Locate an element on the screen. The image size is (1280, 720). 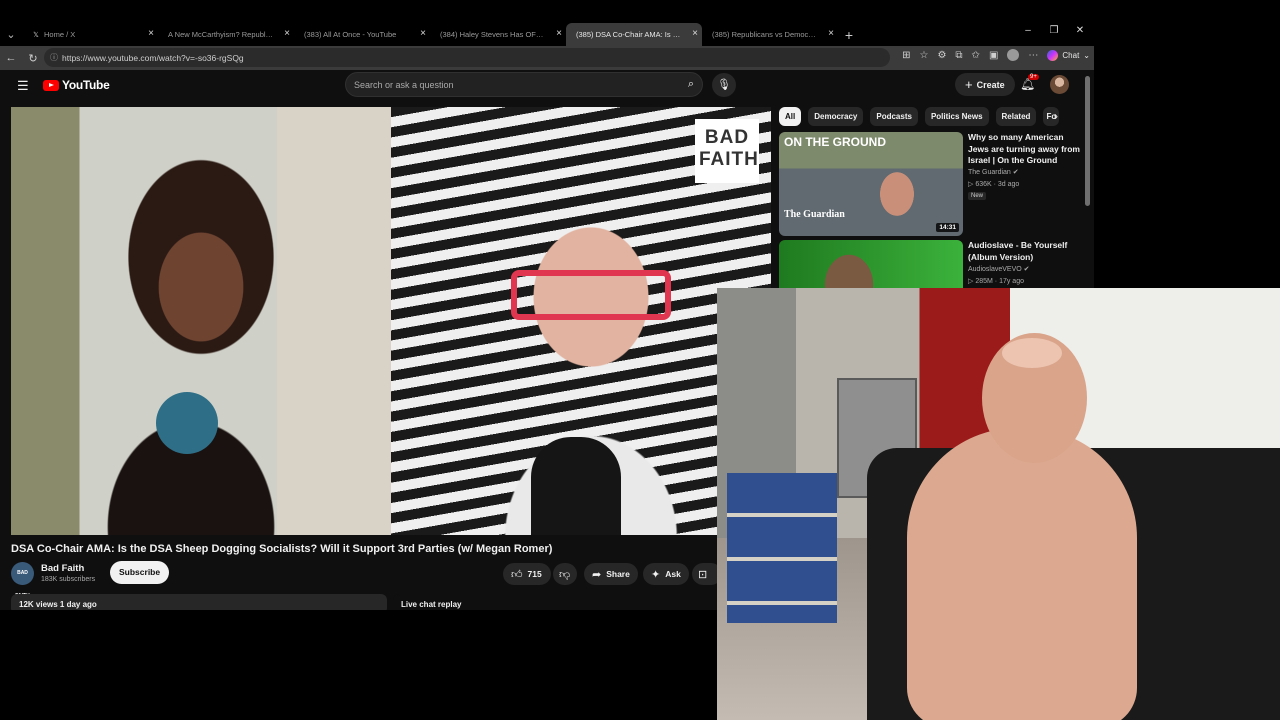
channel-text: The Guardian is located at coordinates (989, 172).